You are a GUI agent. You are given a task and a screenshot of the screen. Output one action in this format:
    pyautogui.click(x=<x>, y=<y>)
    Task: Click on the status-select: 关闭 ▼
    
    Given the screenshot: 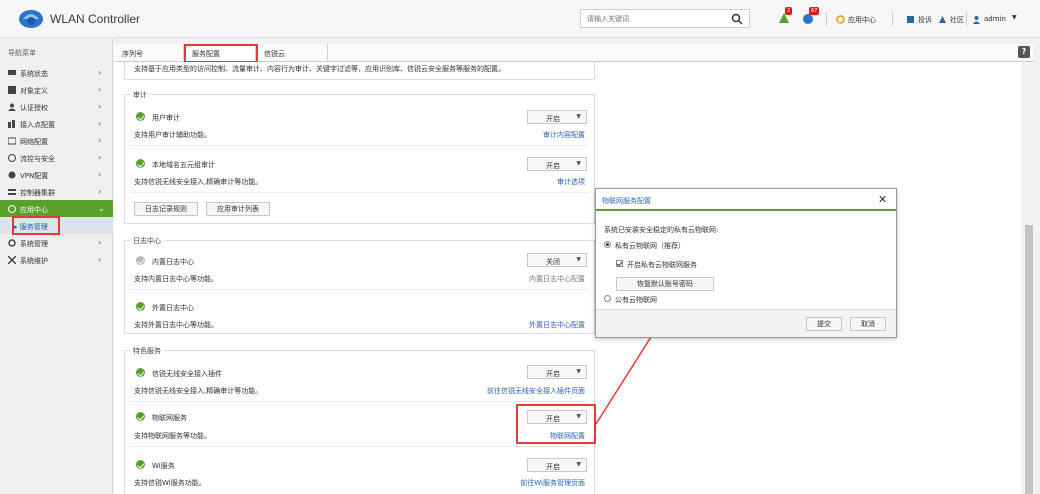 What is the action you would take?
    pyautogui.click(x=557, y=260)
    